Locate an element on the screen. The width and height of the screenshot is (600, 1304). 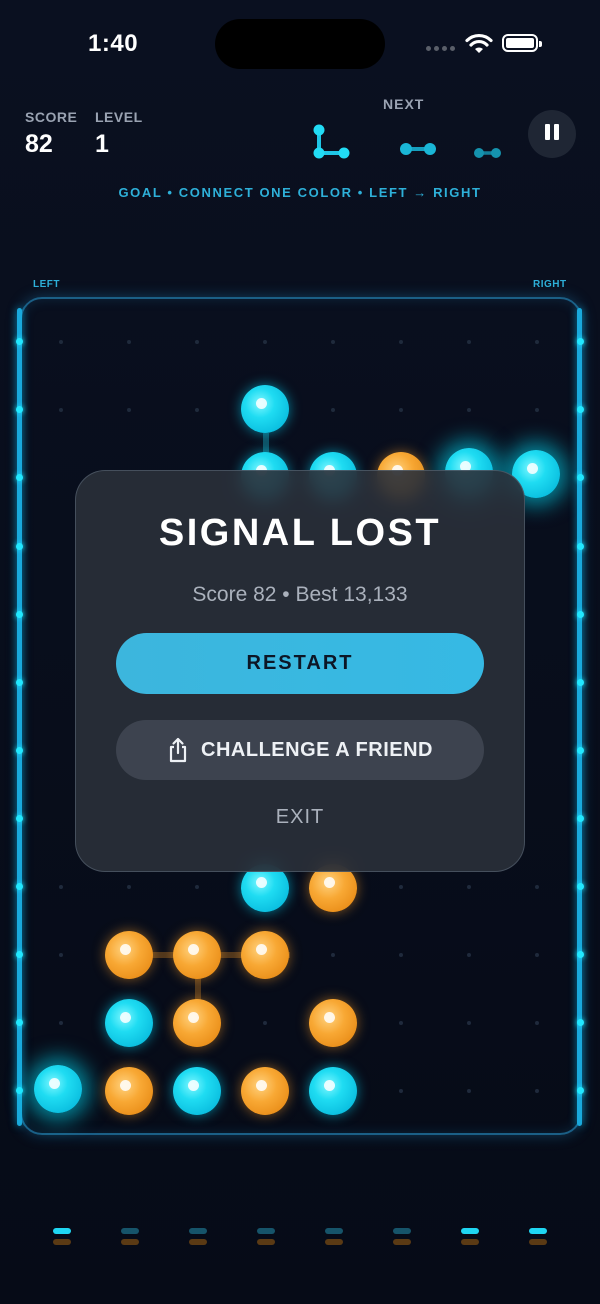
next-pieces-preview is located at coordinates (407, 141).